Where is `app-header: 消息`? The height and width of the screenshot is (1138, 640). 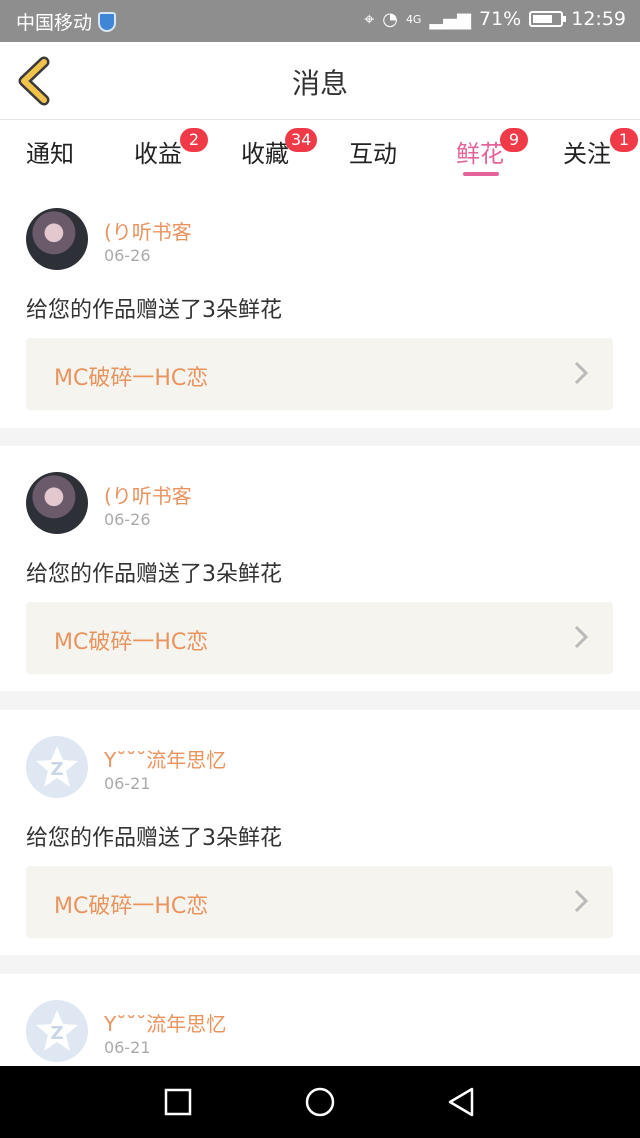
app-header: 消息 is located at coordinates (320, 81).